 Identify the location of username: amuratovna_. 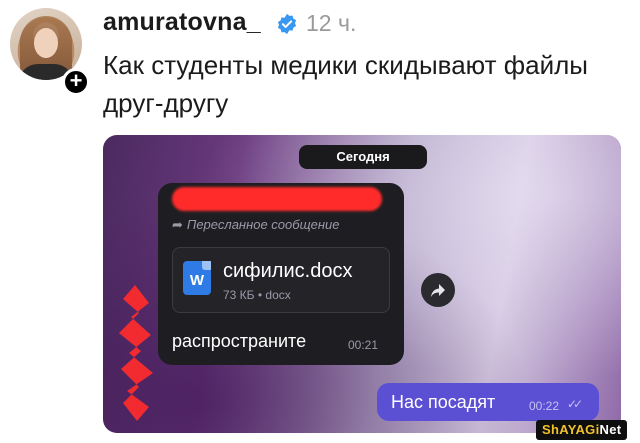
(182, 22).